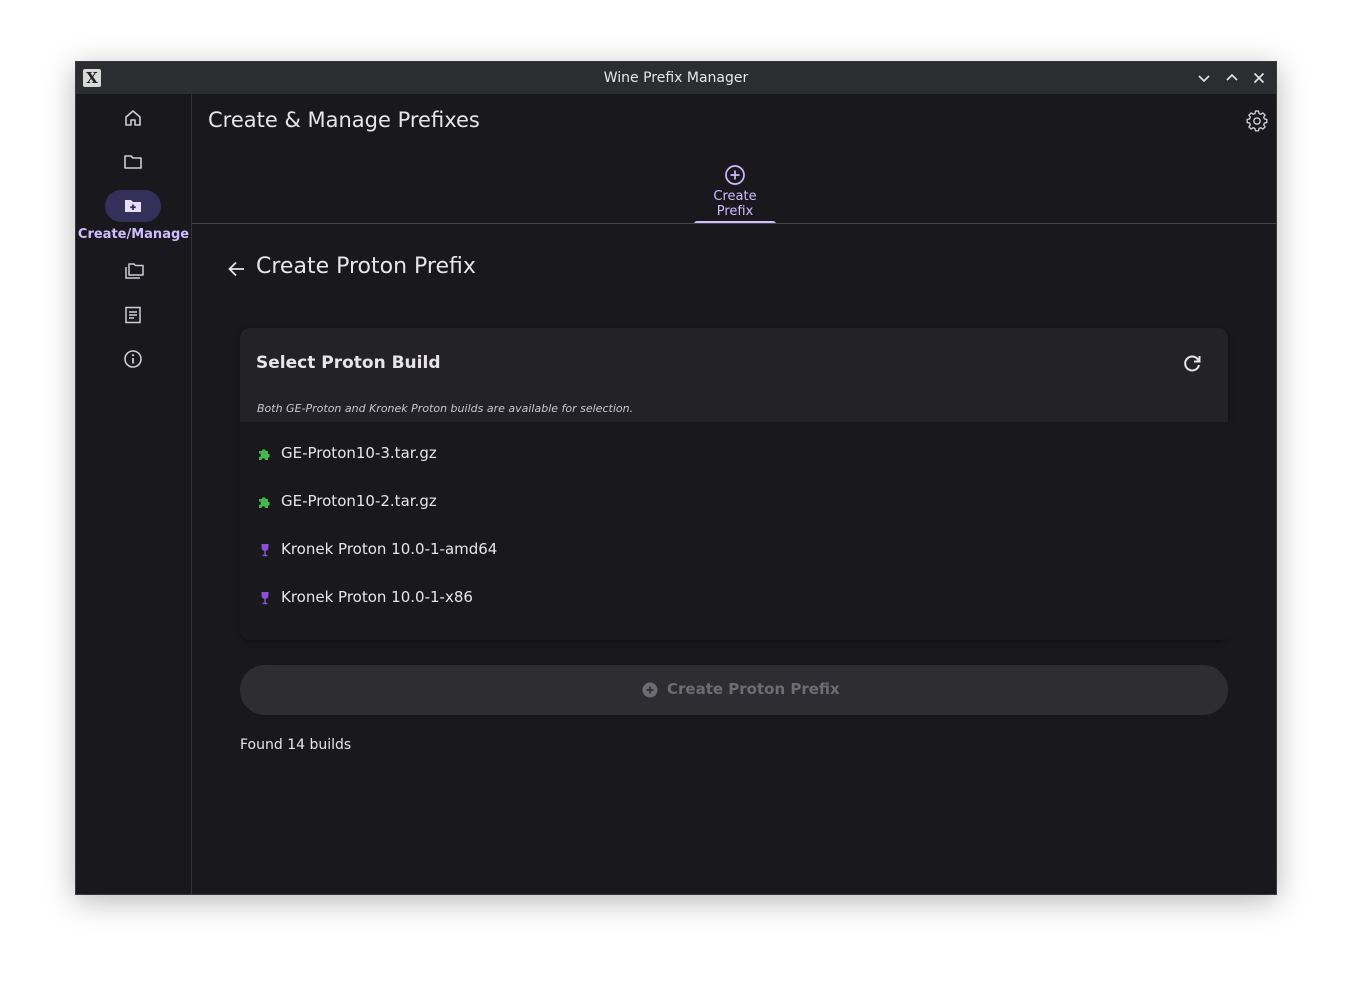  What do you see at coordinates (134, 494) in the screenshot?
I see `navigation-rail: Create/Manage` at bounding box center [134, 494].